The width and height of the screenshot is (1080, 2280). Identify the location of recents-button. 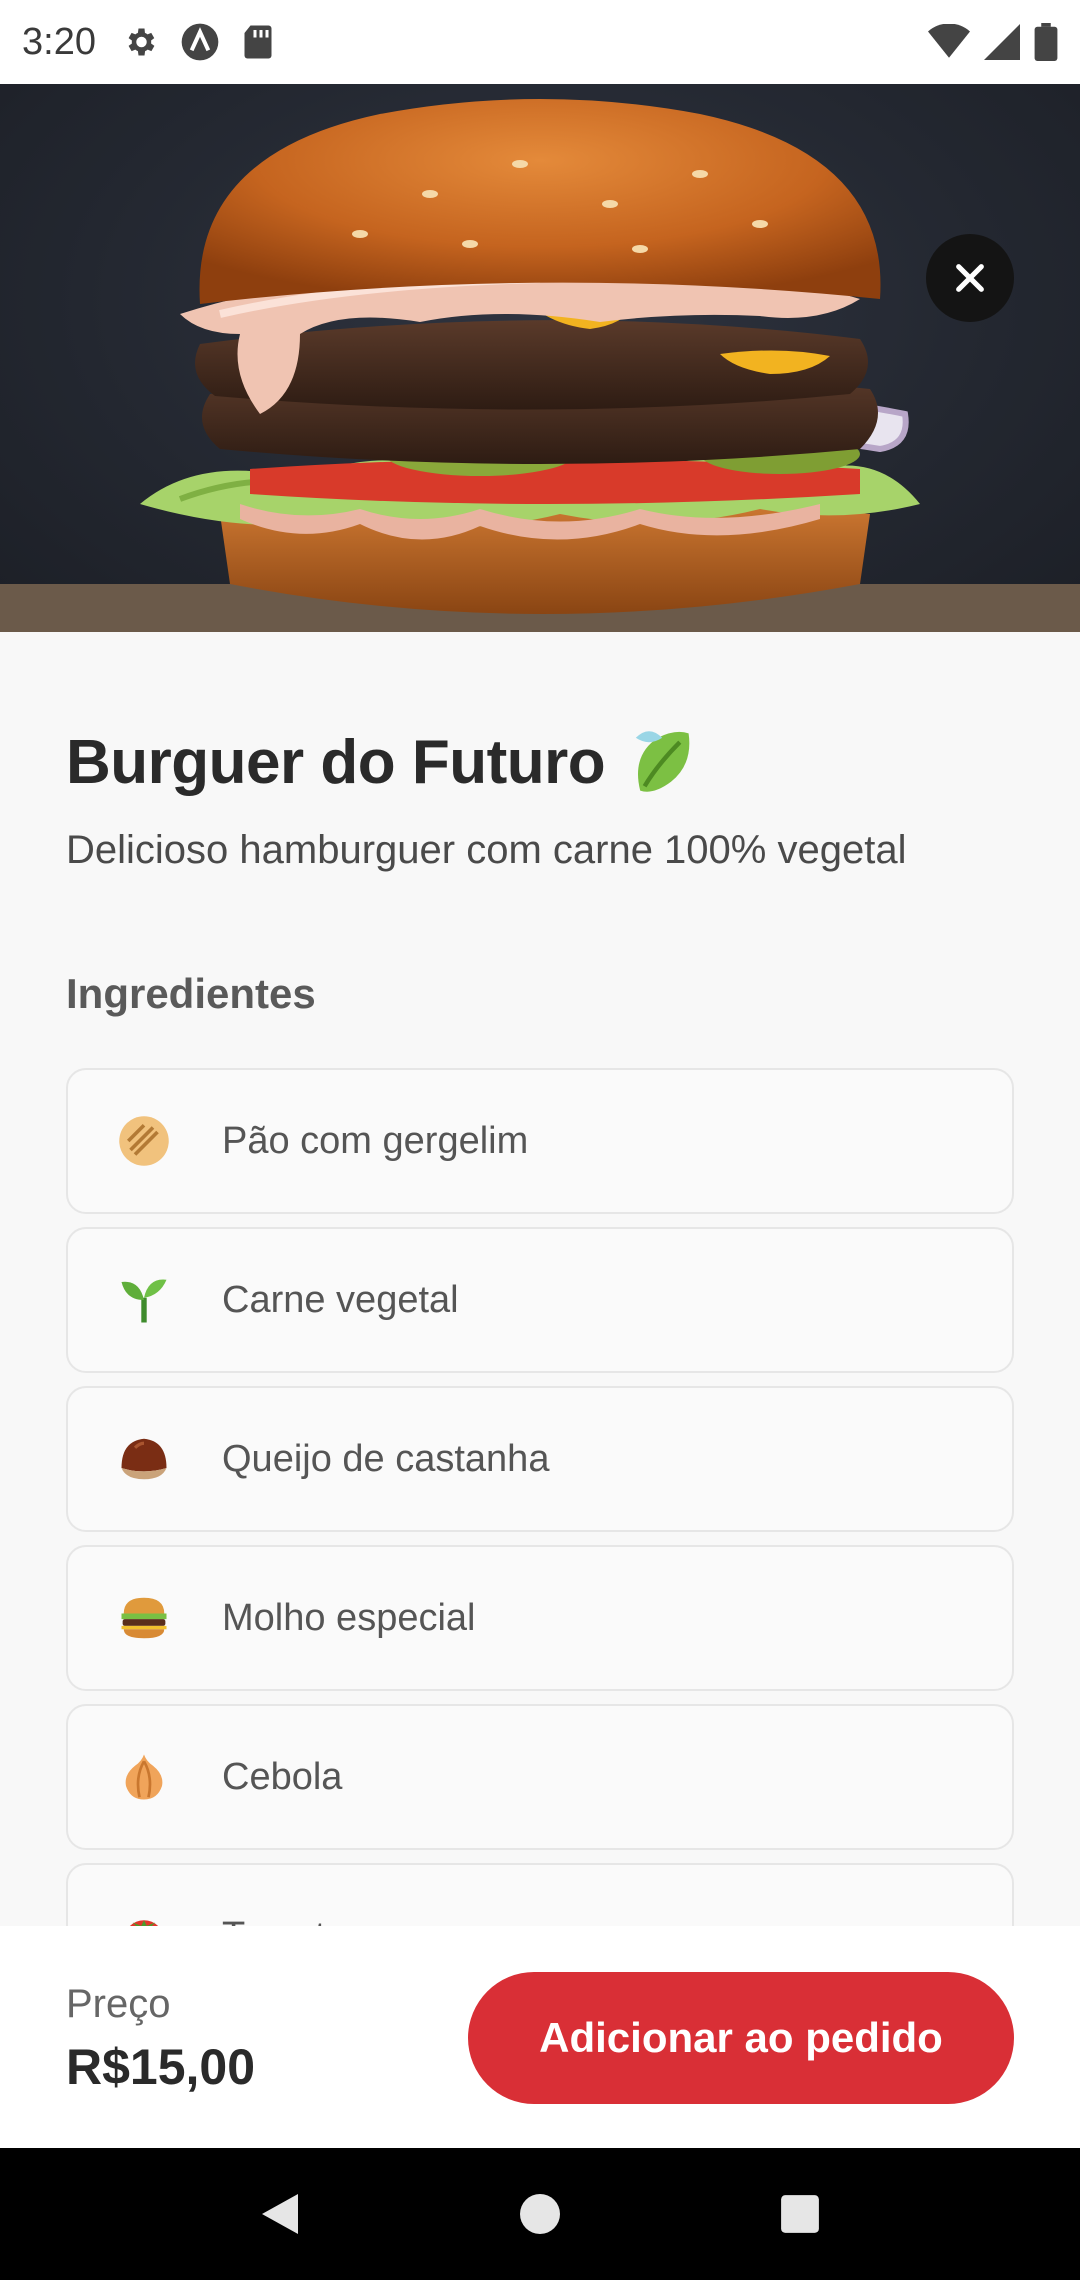
(800, 2214).